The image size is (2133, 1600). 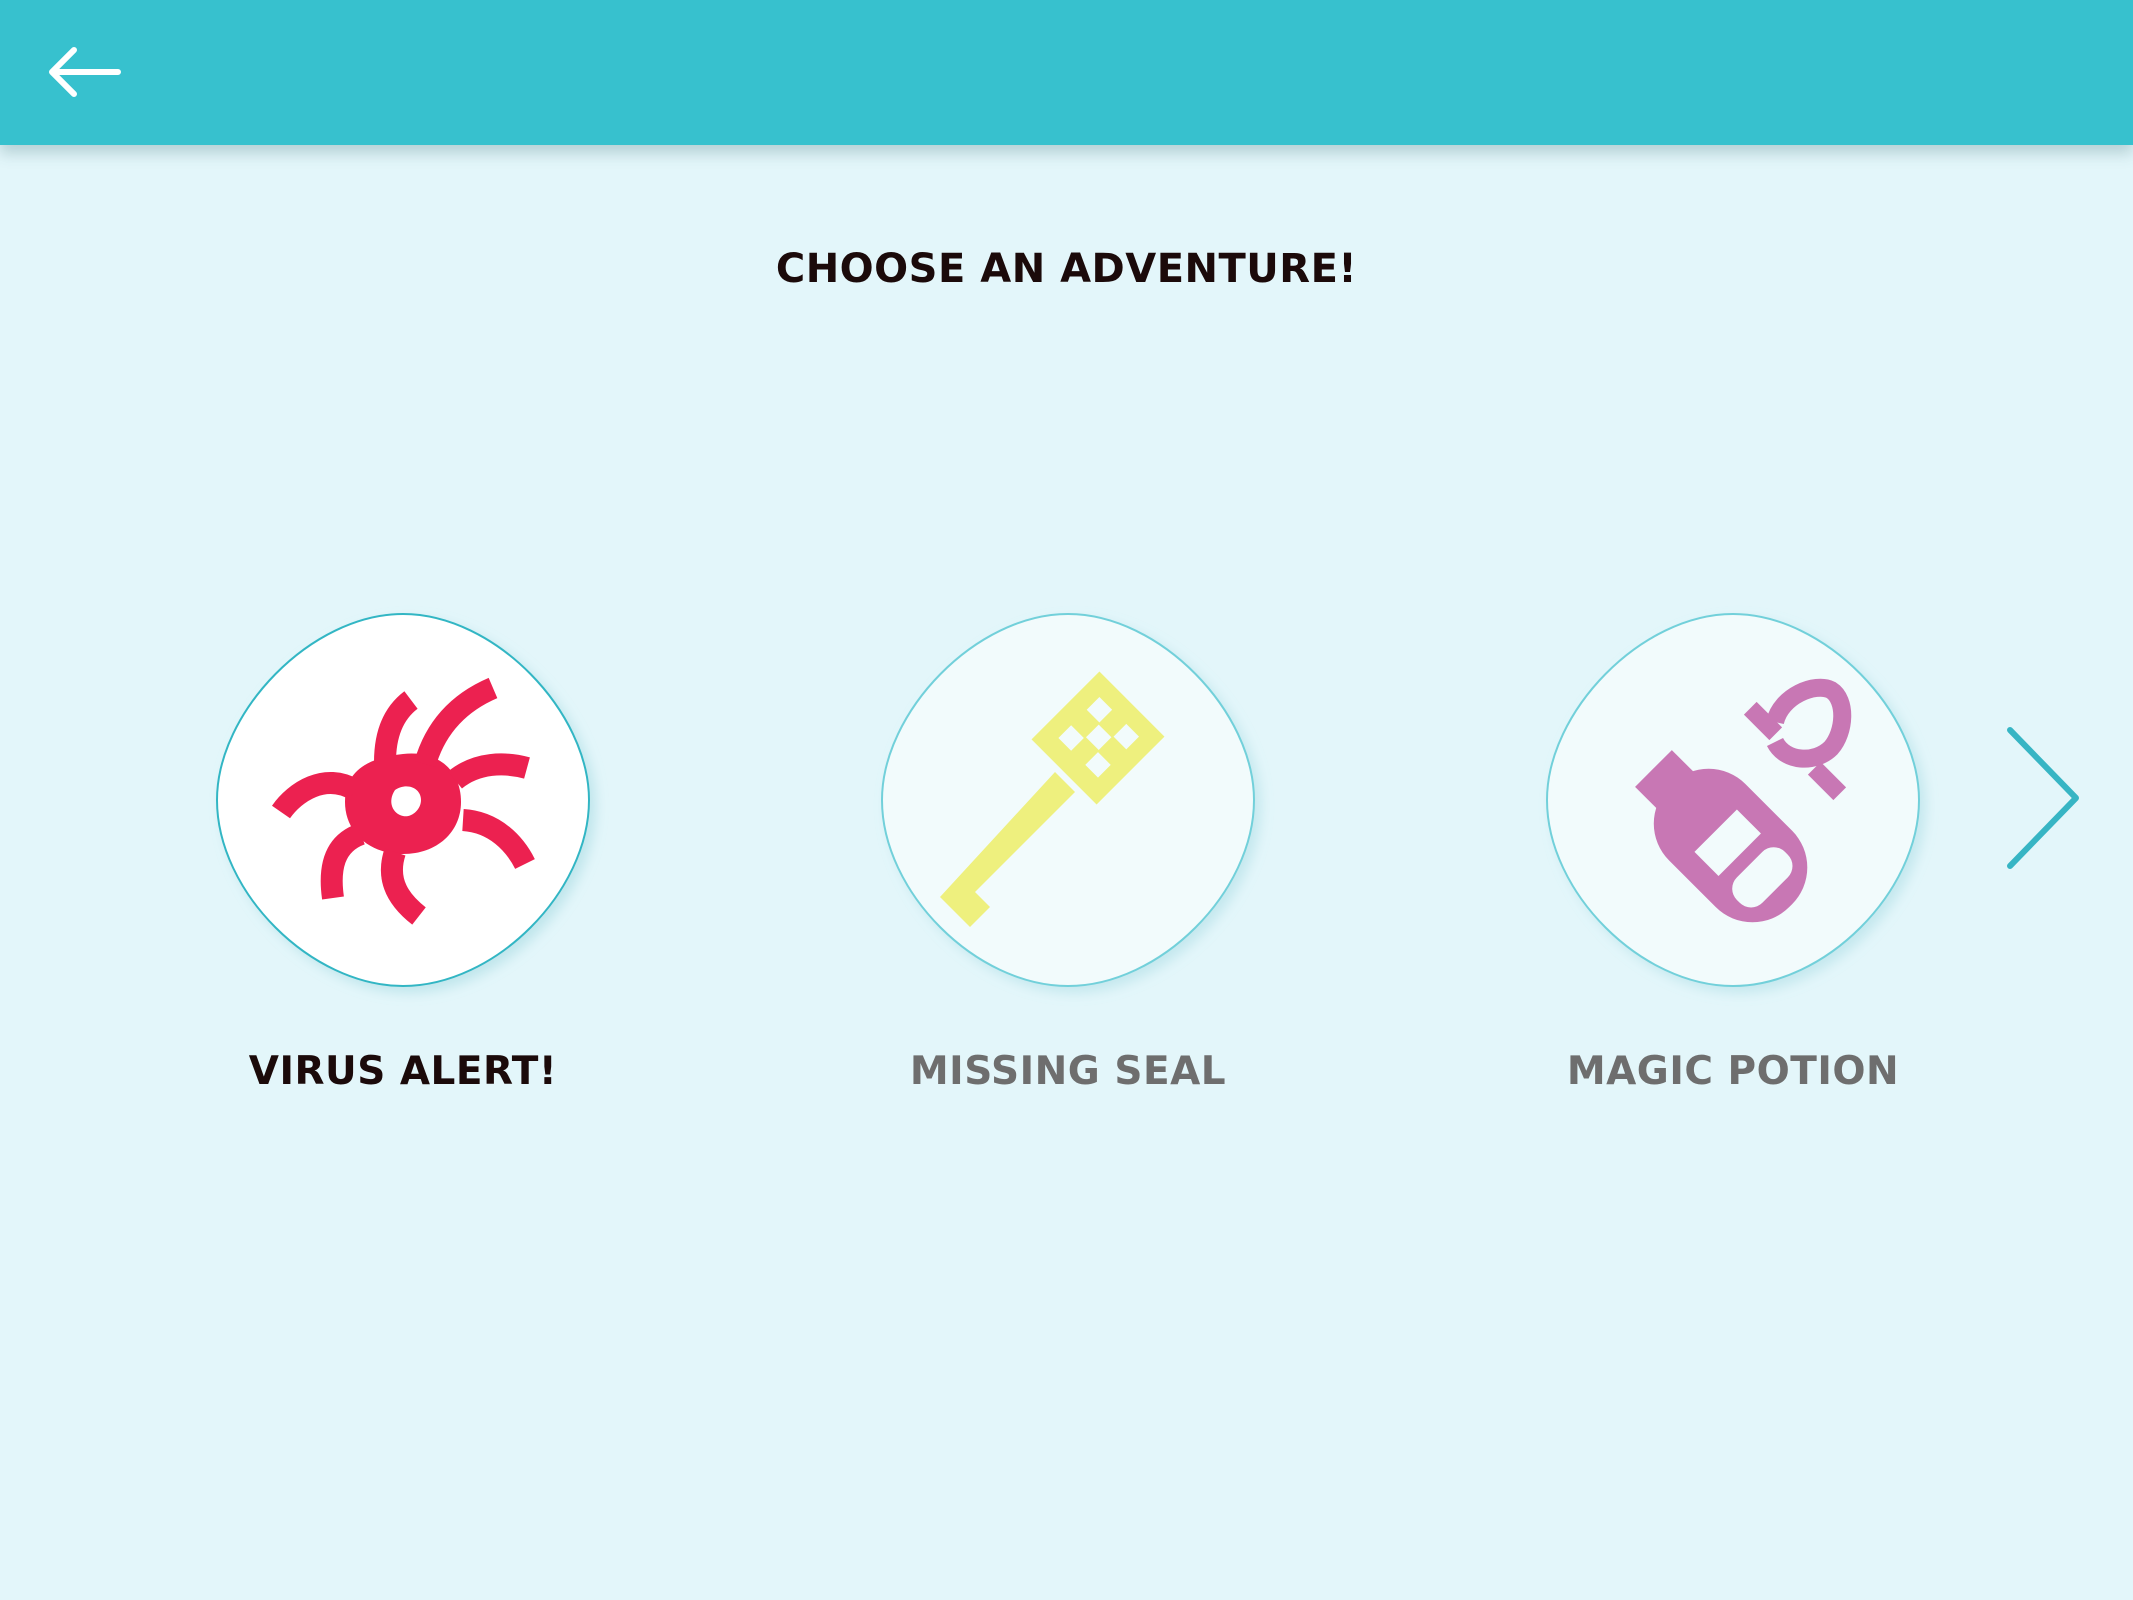 I want to click on adventure-label: MISSING SEAL, so click(x=1068, y=1071).